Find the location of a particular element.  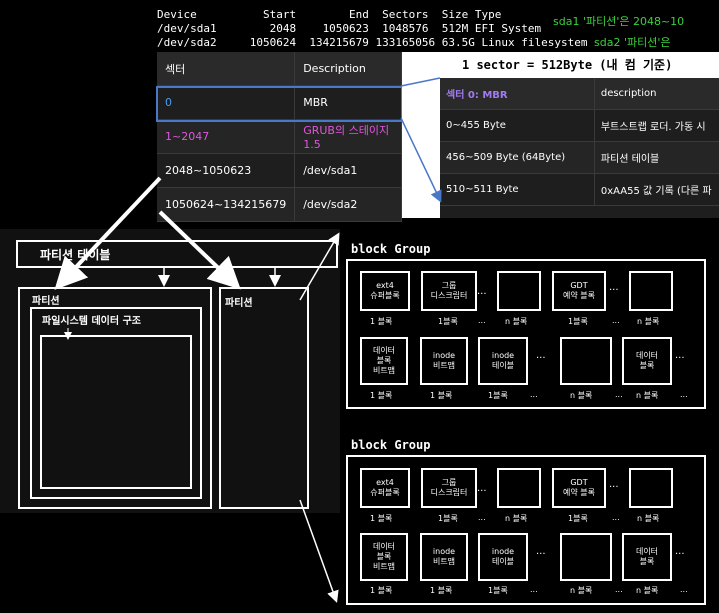

ext4-superblock-2: ext4 슈퍼블록 is located at coordinates (385, 488).